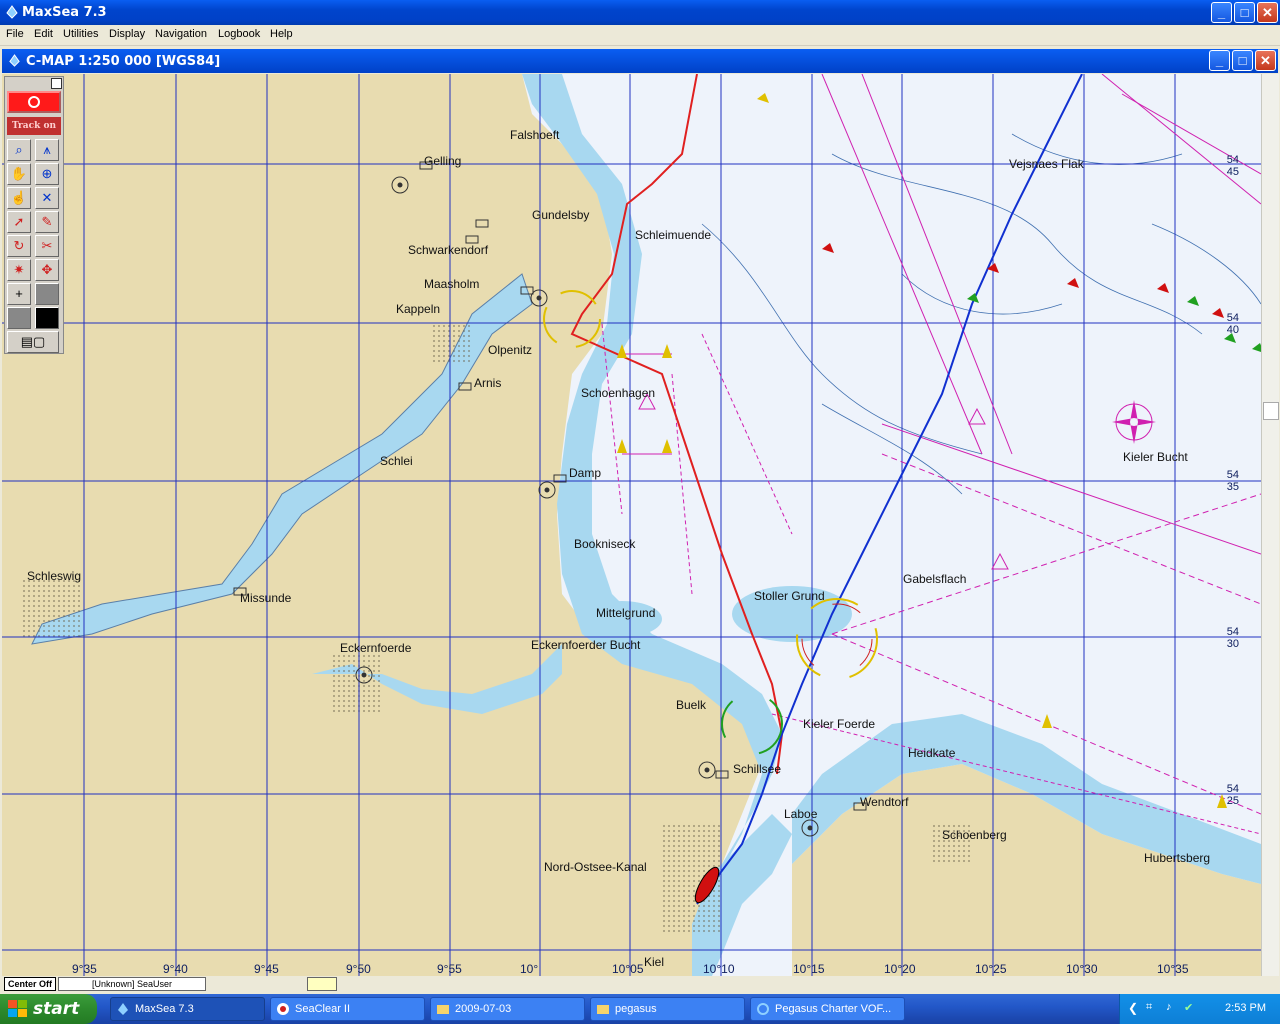 The image size is (1280, 1024). What do you see at coordinates (19, 294) in the screenshot?
I see `plus-icon: +` at bounding box center [19, 294].